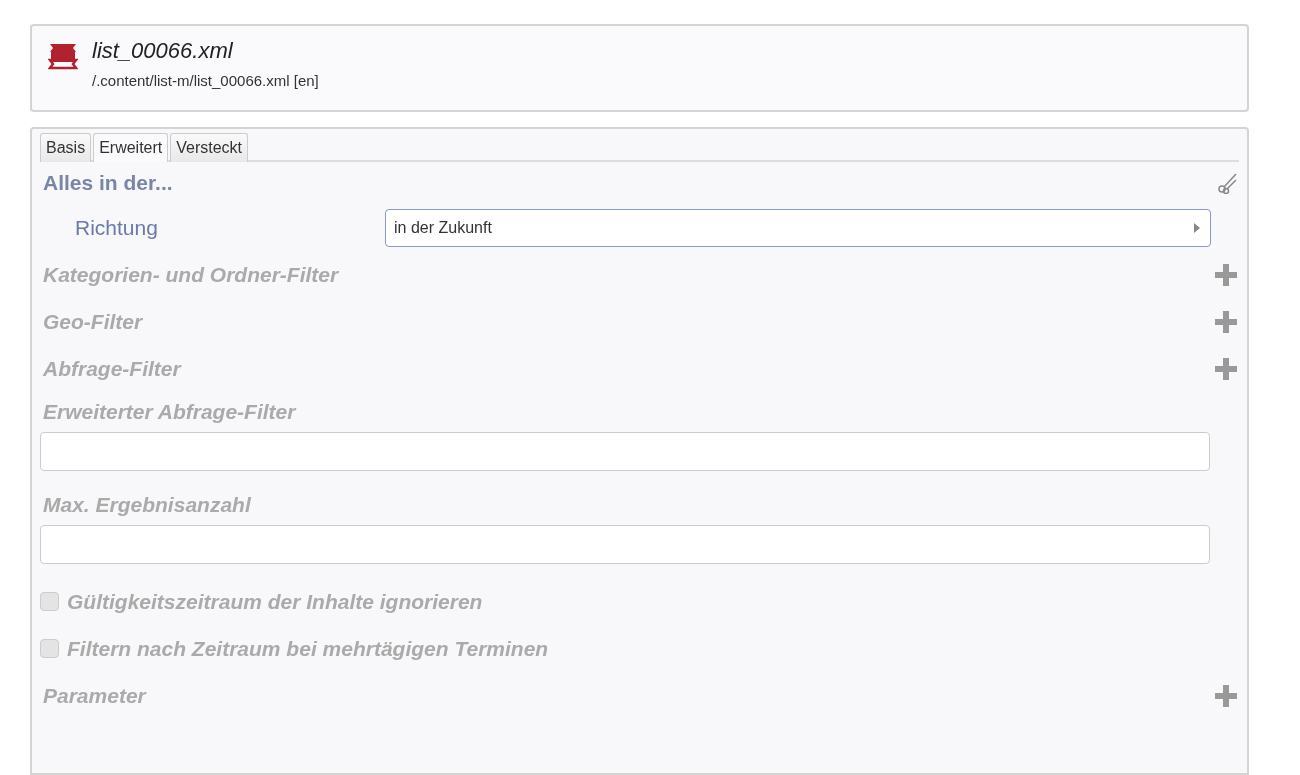 The image size is (1300, 775). What do you see at coordinates (63, 56) in the screenshot?
I see `document-icon` at bounding box center [63, 56].